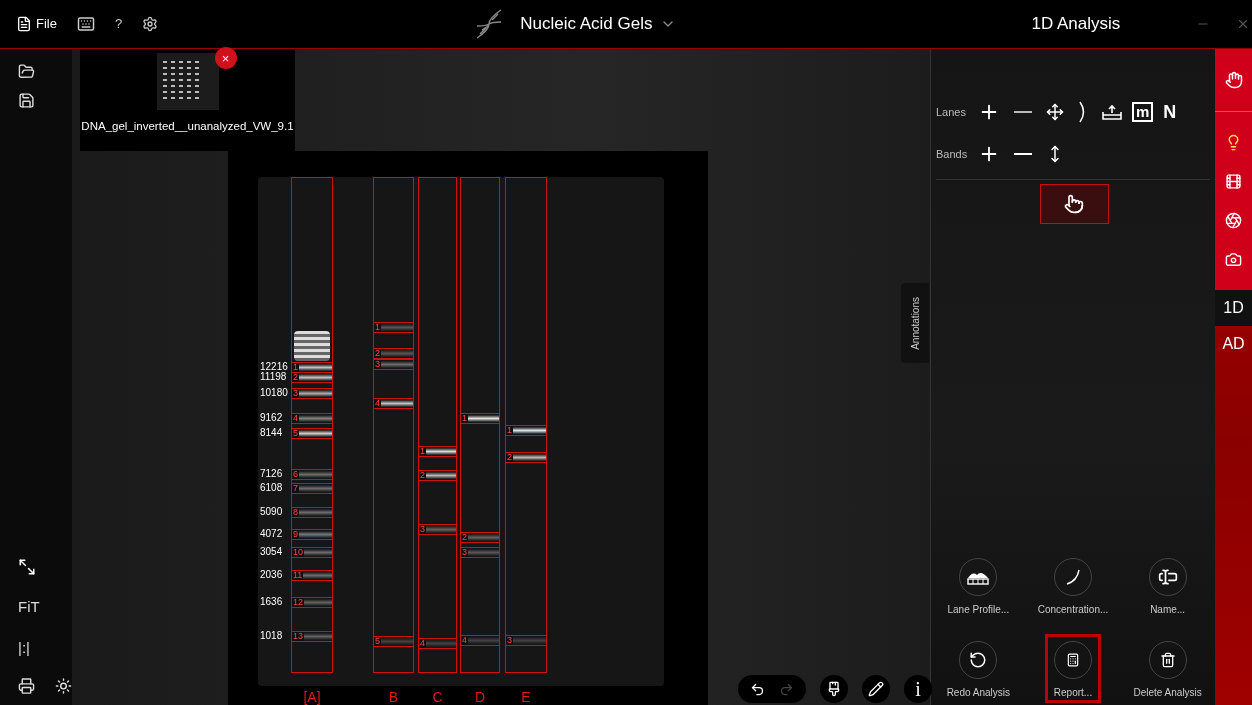 The height and width of the screenshot is (705, 1252). What do you see at coordinates (312, 552) in the screenshot?
I see `band-box: 10` at bounding box center [312, 552].